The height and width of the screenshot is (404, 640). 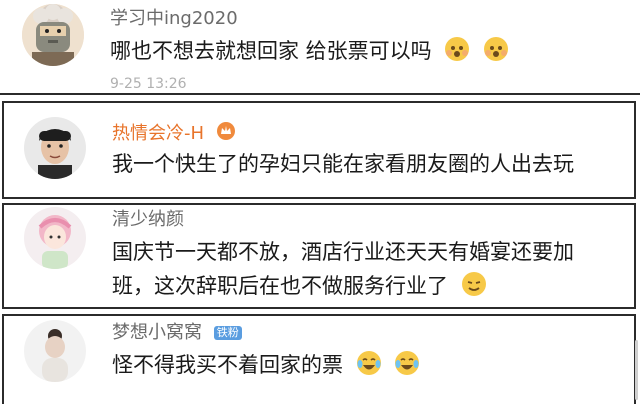 What do you see at coordinates (227, 365) in the screenshot?
I see `comment-text-content: 怪不得我买不着回家的票` at bounding box center [227, 365].